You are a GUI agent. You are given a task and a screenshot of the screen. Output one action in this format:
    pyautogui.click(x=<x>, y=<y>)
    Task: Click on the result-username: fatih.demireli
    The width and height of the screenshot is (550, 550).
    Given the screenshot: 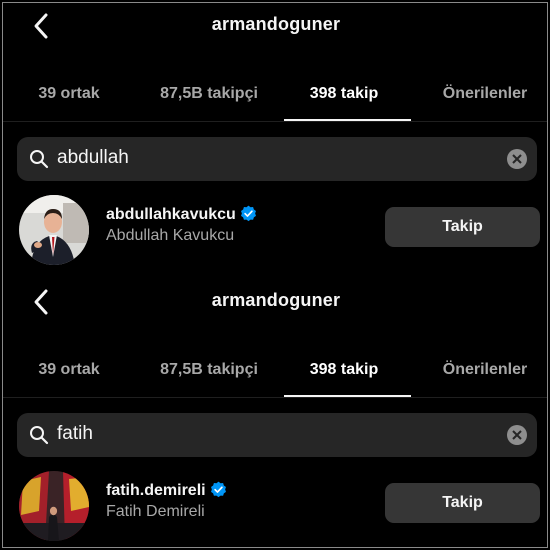 What is the action you would take?
    pyautogui.click(x=166, y=490)
    